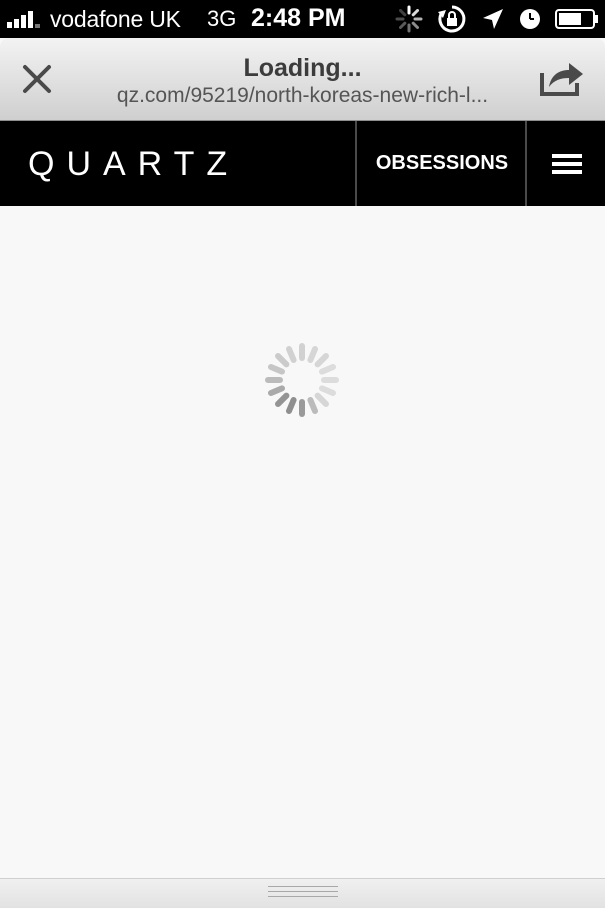 This screenshot has height=908, width=605. I want to click on carrier-name: vodafone UK, so click(115, 19).